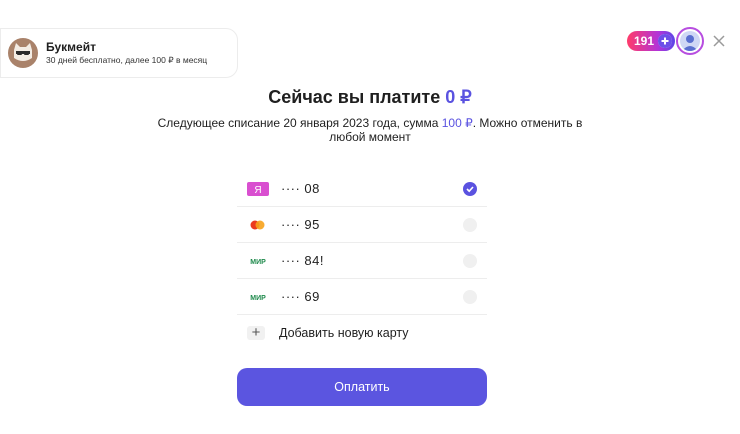 The image size is (740, 434). Describe the element at coordinates (362, 225) in the screenshot. I see `card-option-mastercard: ···· 95` at that location.